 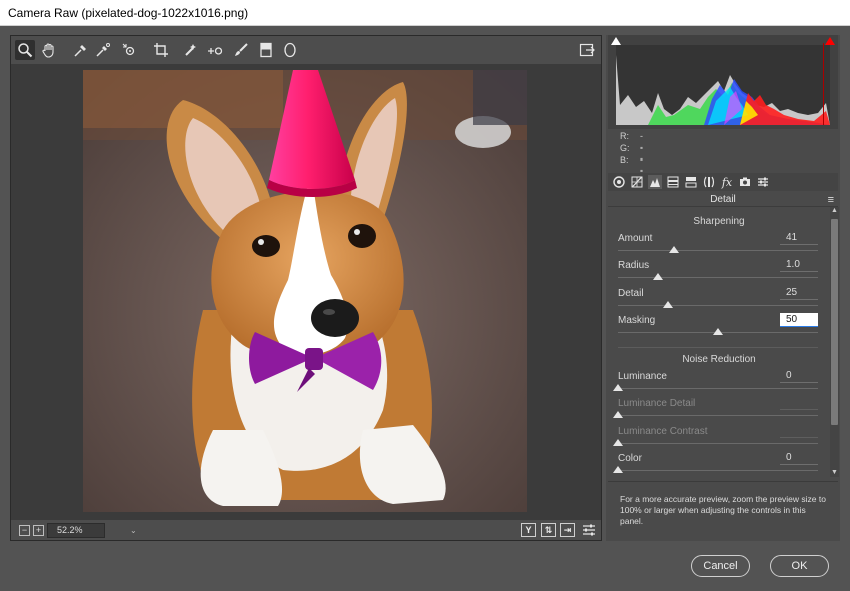 What do you see at coordinates (799, 238) in the screenshot?
I see `amount-value: 41` at bounding box center [799, 238].